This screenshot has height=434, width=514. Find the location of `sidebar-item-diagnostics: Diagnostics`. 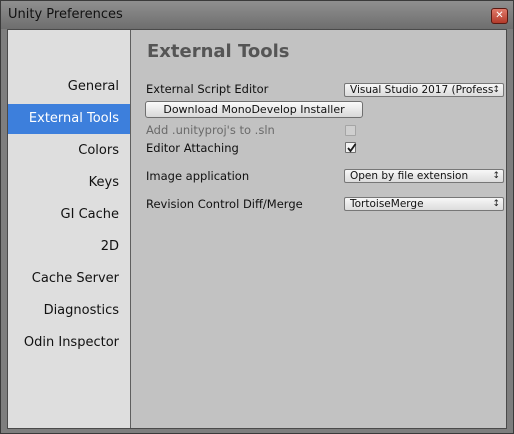

sidebar-item-diagnostics: Diagnostics is located at coordinates (69, 311).